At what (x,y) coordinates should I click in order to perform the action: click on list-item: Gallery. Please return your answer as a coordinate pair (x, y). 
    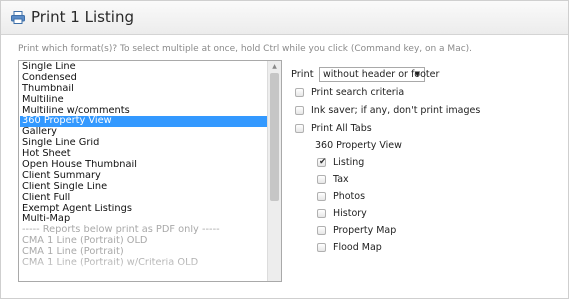
    Looking at the image, I should click on (144, 132).